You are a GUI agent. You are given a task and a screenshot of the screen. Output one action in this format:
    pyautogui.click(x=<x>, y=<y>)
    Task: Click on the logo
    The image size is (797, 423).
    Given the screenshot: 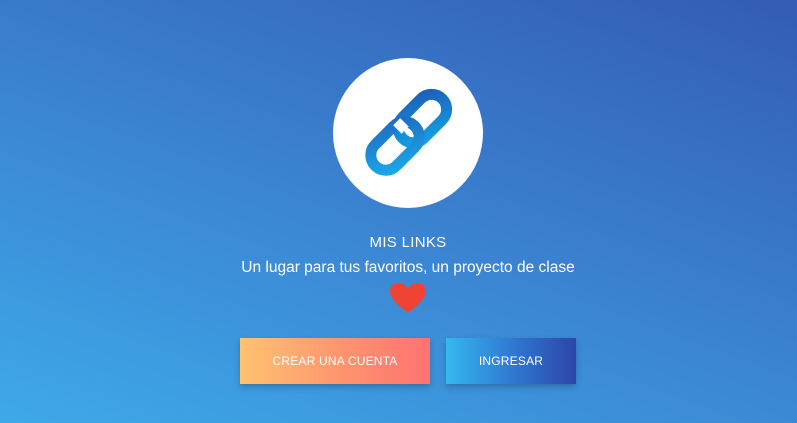 What is the action you would take?
    pyautogui.click(x=408, y=133)
    